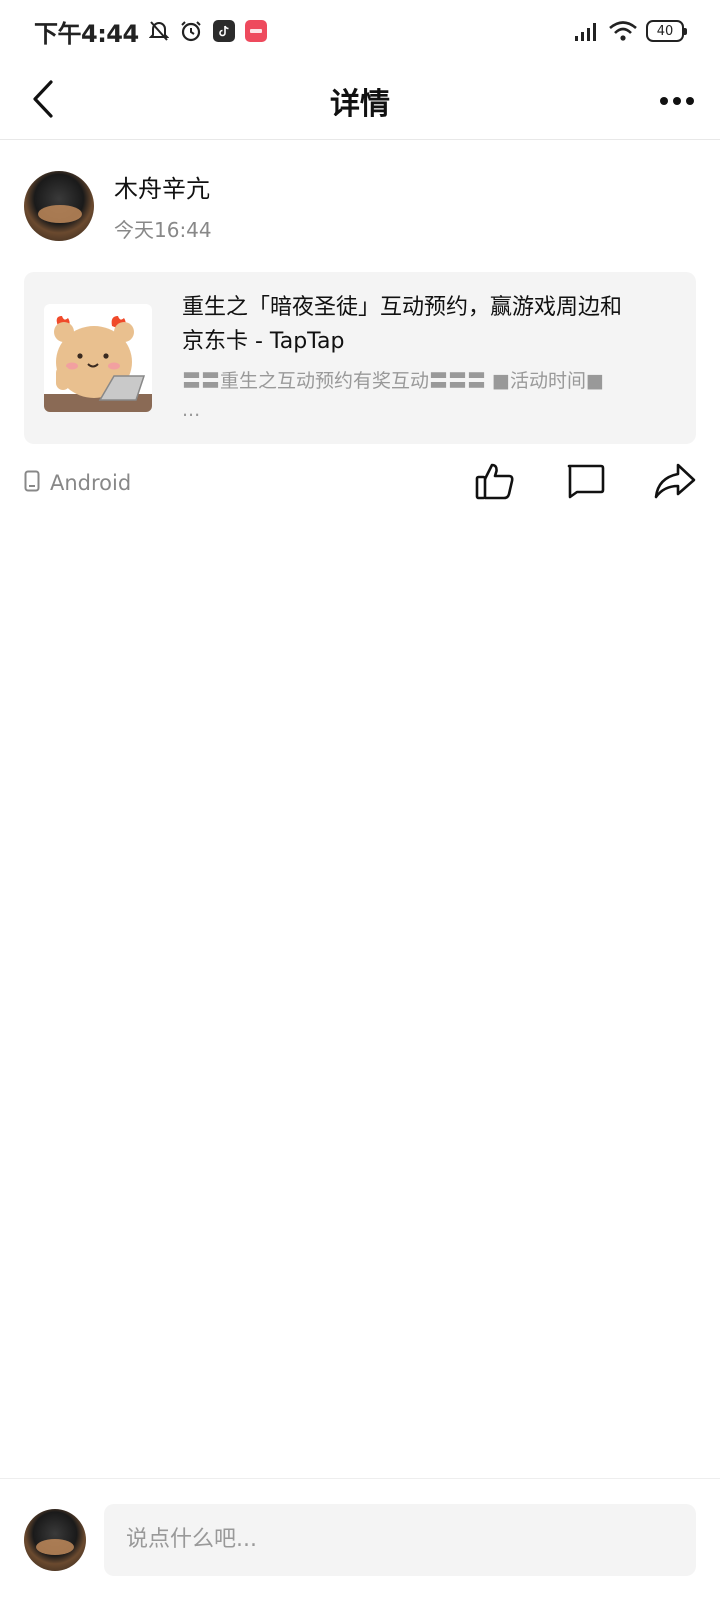 This screenshot has width=720, height=1600. What do you see at coordinates (587, 31) in the screenshot?
I see `signal-icon` at bounding box center [587, 31].